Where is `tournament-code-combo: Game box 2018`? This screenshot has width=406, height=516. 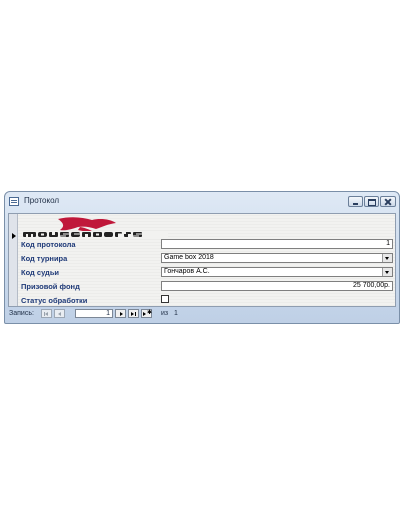
tournament-code-combo: Game box 2018 is located at coordinates (277, 258).